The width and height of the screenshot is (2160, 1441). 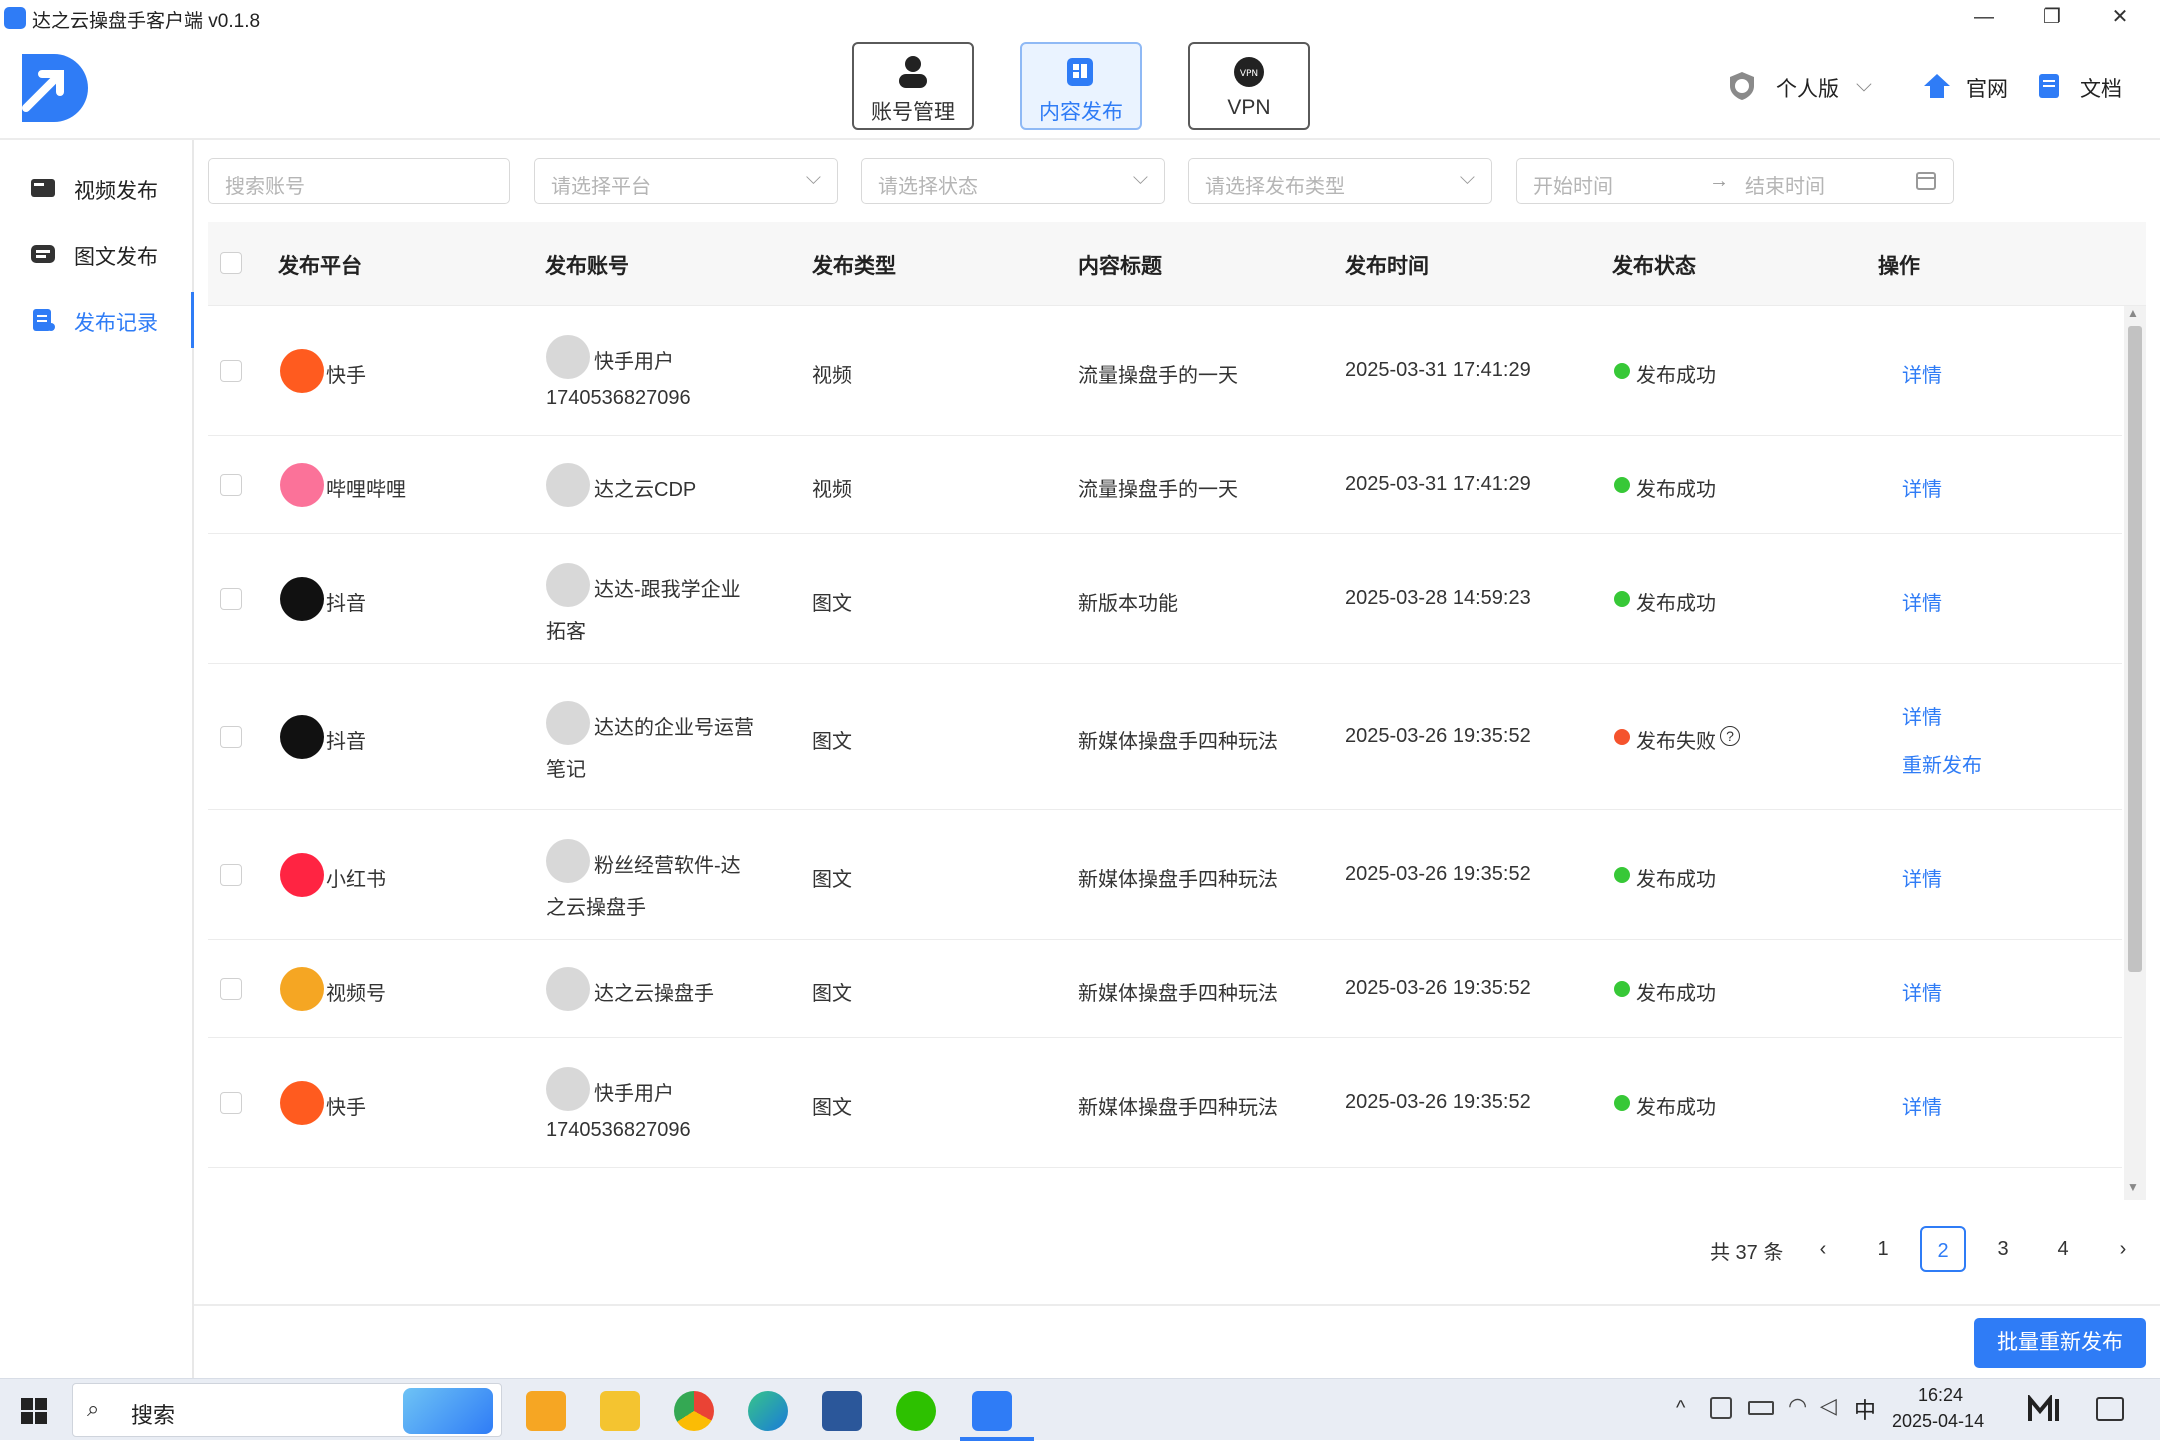 I want to click on select-all-checkbox, so click(x=231, y=263).